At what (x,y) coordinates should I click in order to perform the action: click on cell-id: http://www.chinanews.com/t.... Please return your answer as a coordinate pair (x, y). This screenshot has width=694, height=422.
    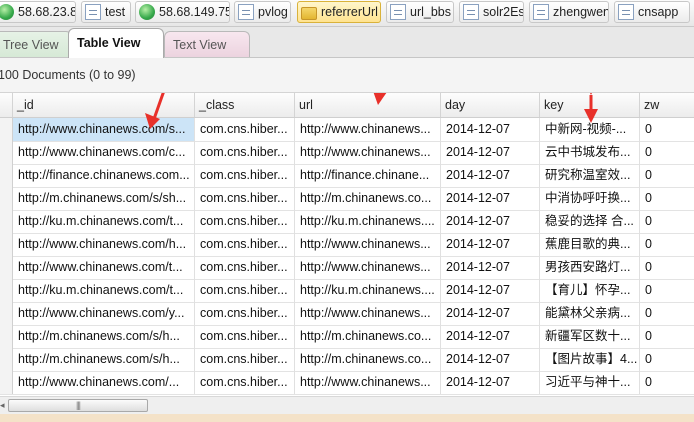
    Looking at the image, I should click on (104, 267).